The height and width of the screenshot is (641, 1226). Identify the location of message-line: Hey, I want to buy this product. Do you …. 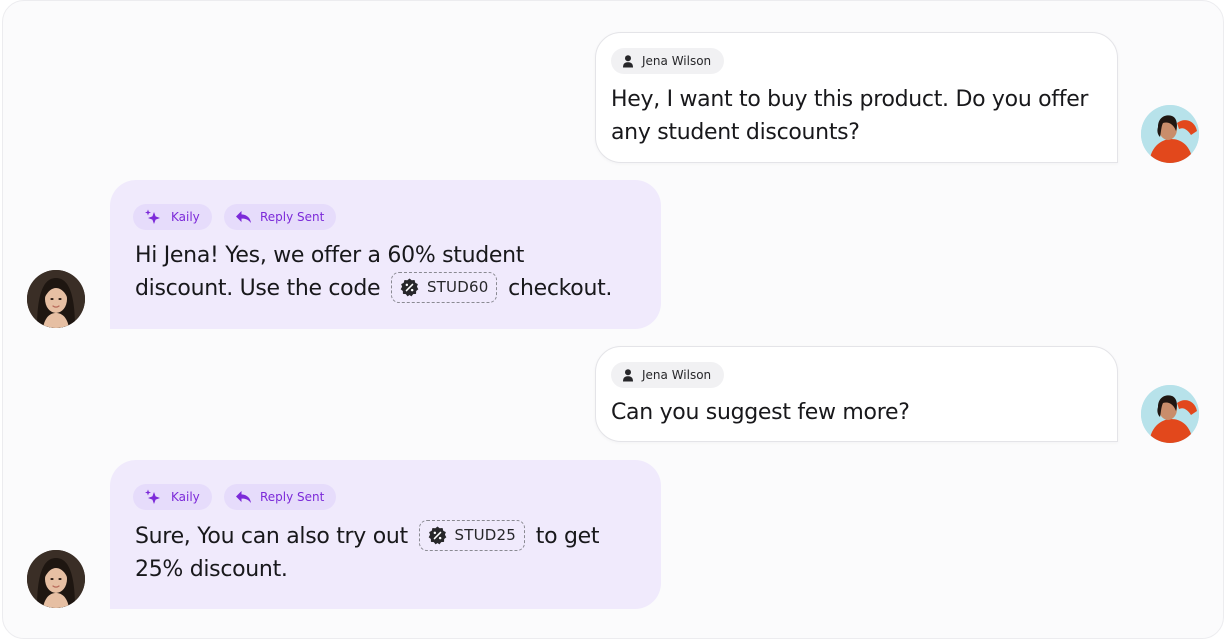
(850, 99).